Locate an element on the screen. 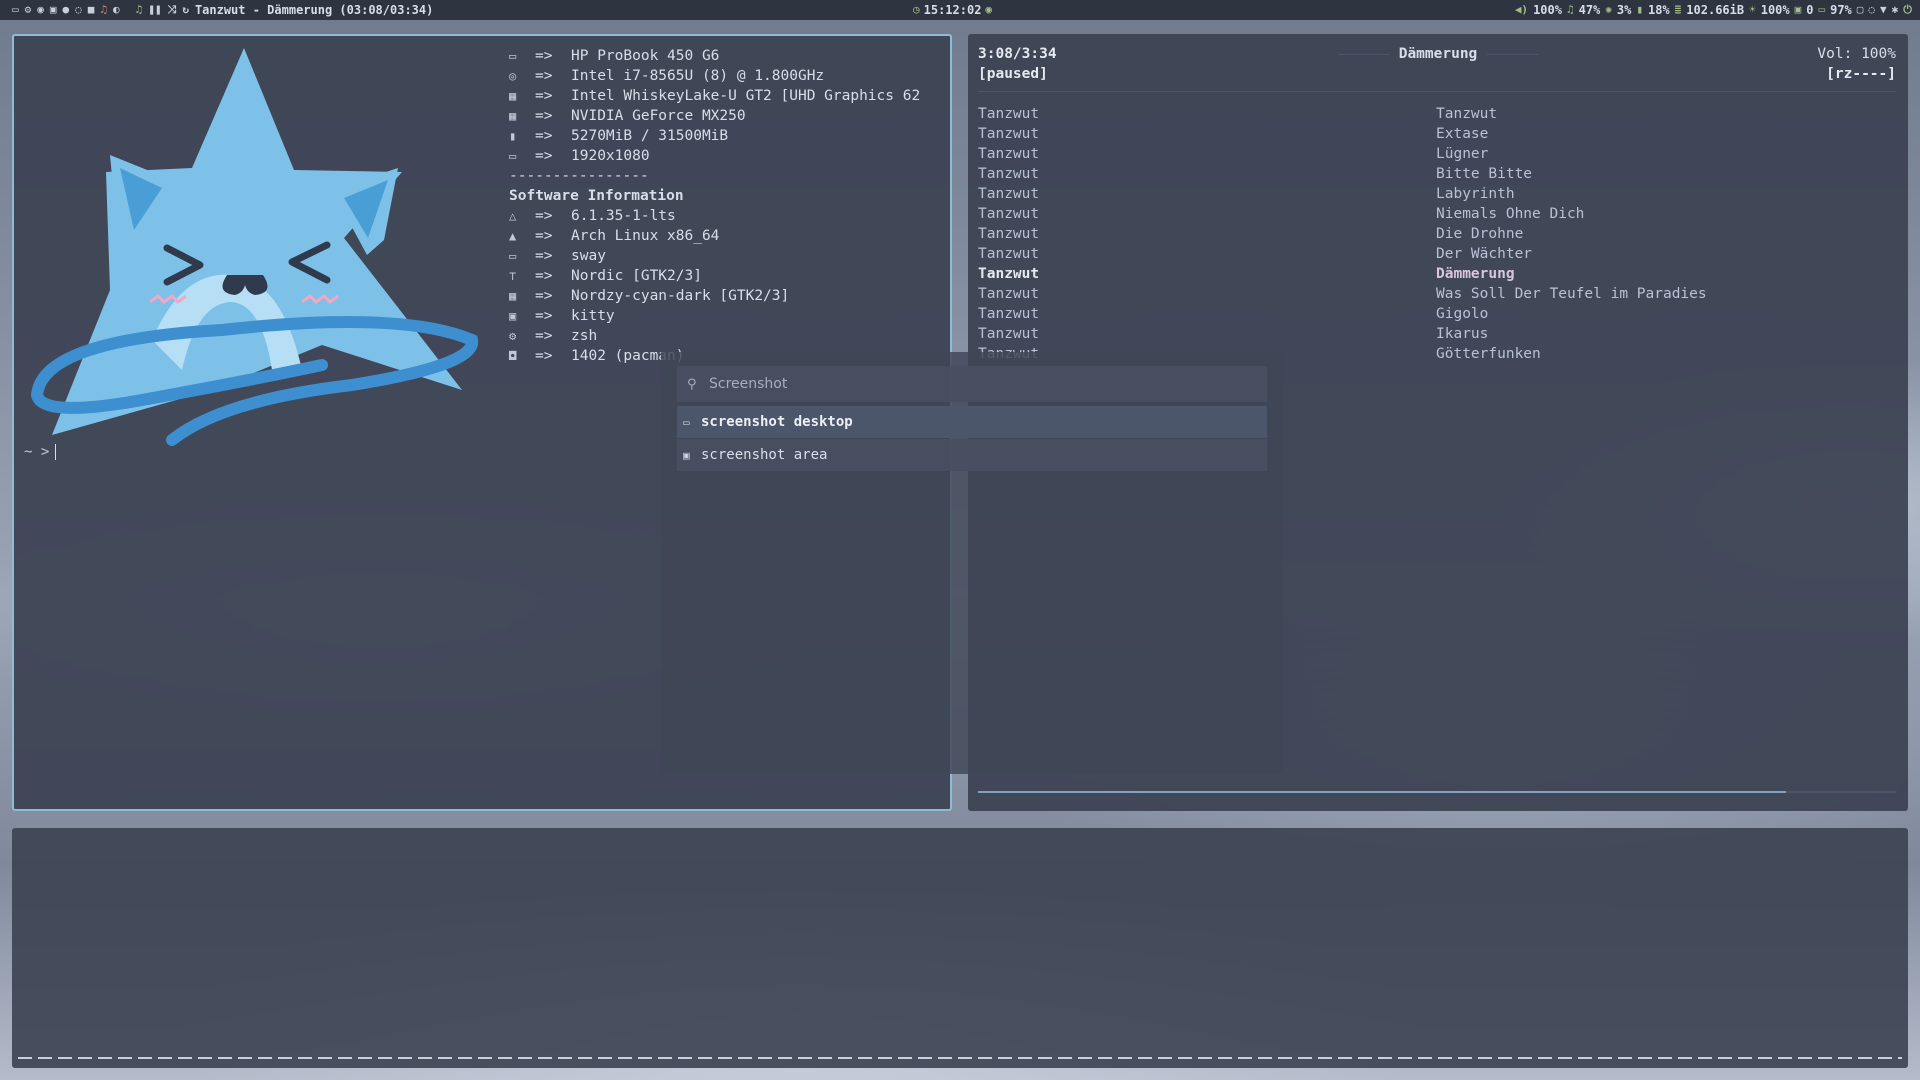  volume-value: 100% is located at coordinates (1547, 10).